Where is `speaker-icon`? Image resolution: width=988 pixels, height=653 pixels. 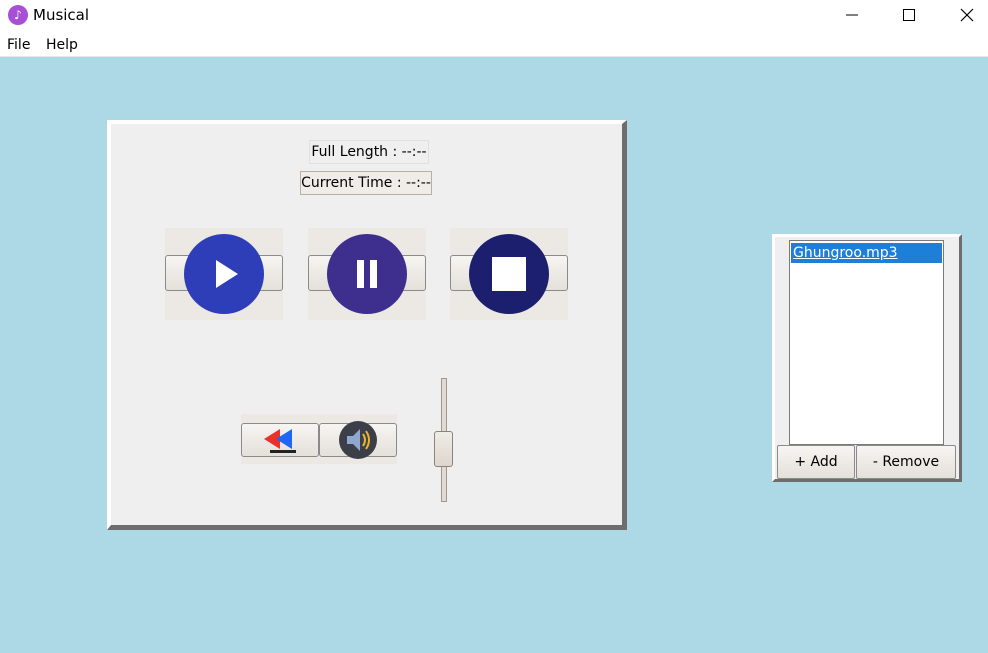 speaker-icon is located at coordinates (358, 440).